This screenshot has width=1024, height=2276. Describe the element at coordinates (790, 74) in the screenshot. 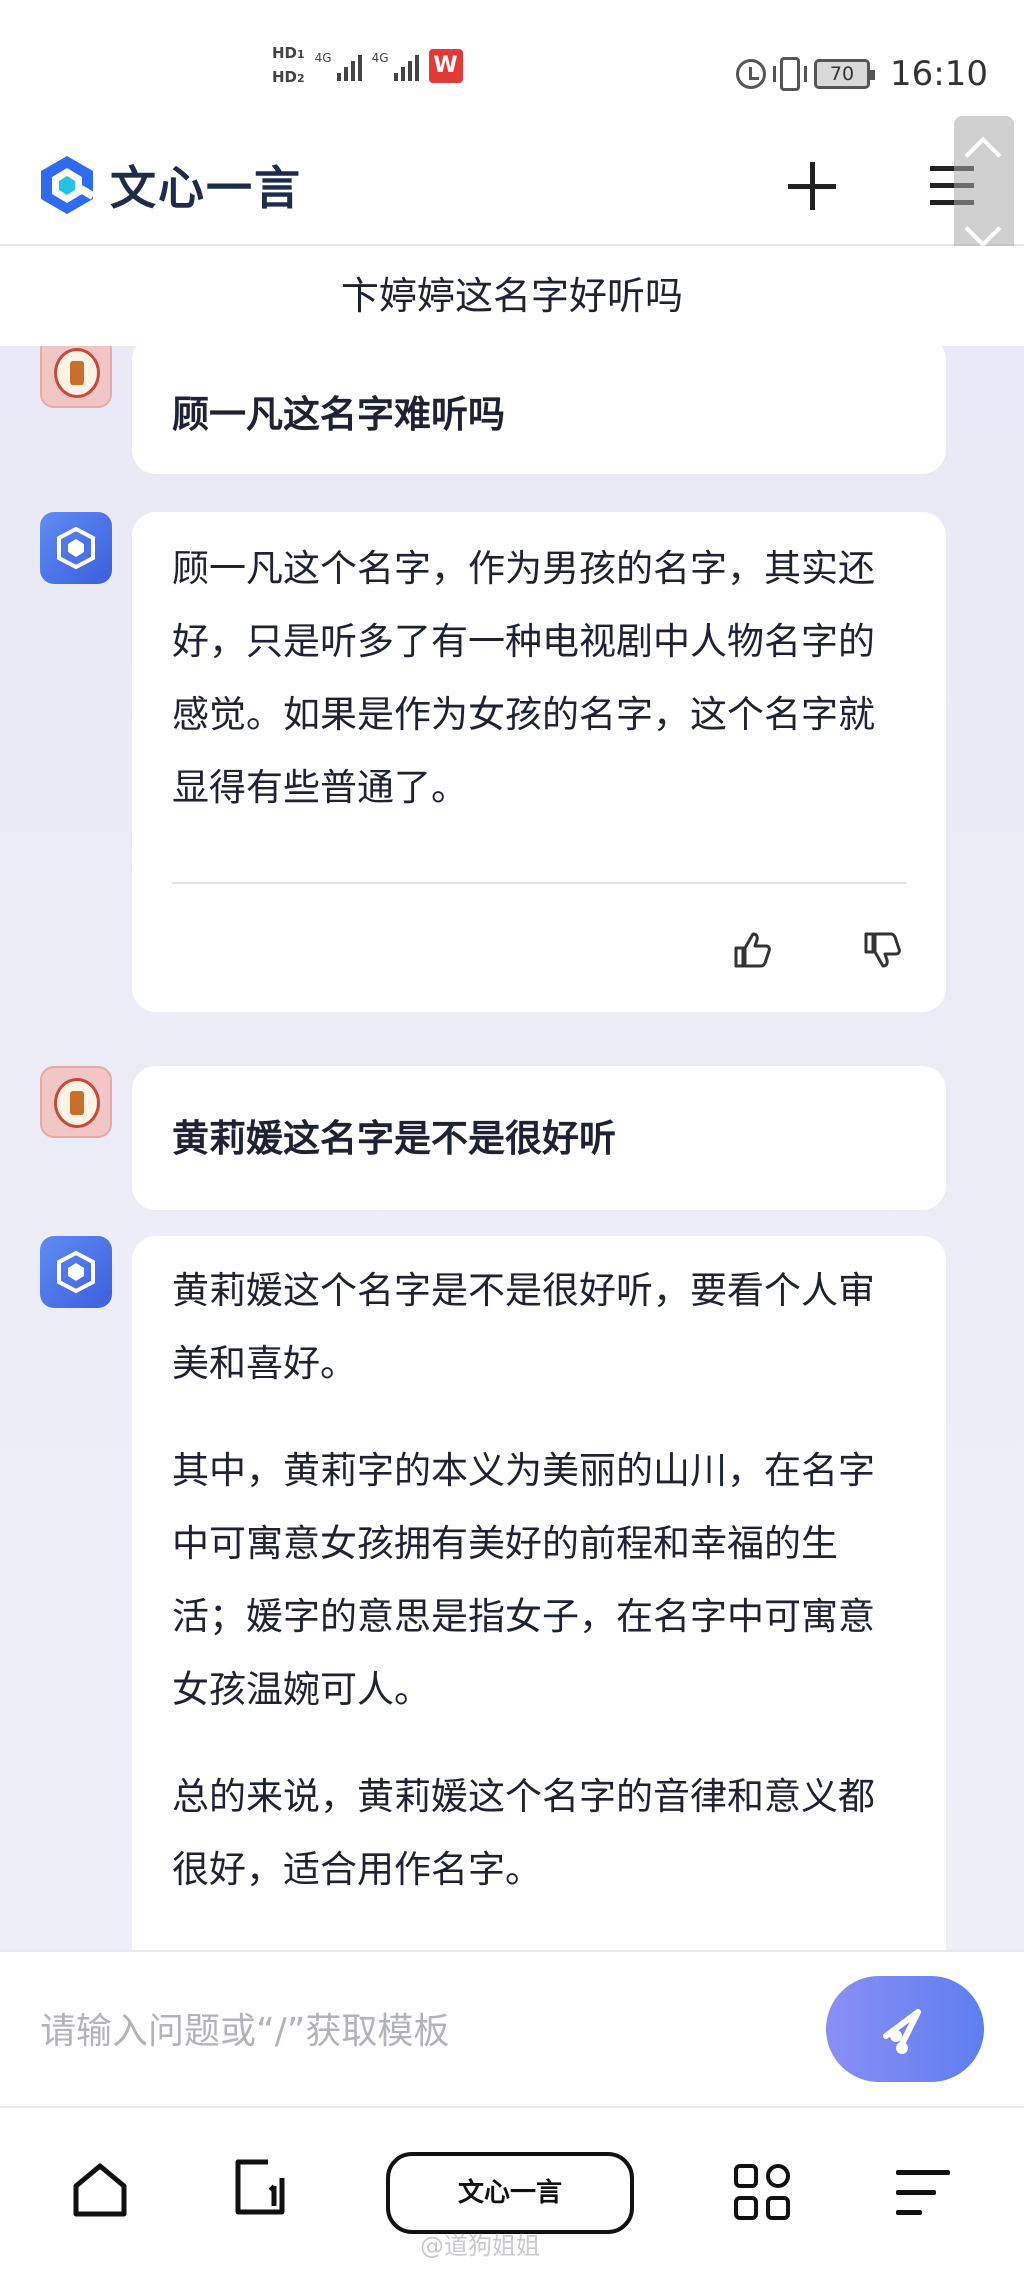

I see `vibrate-icon` at that location.